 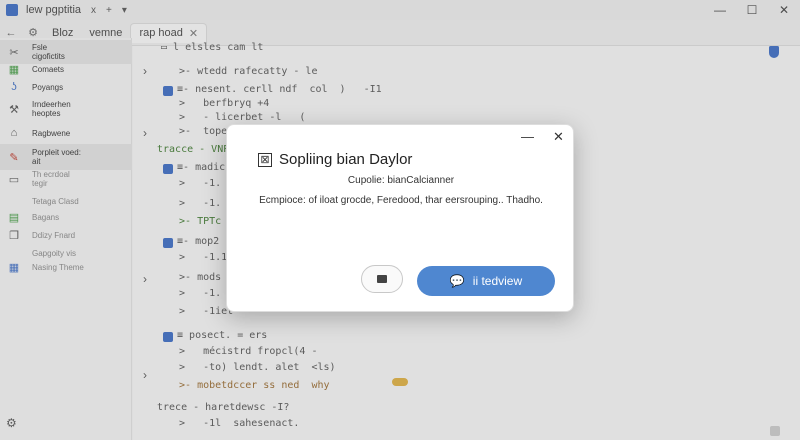 I want to click on dialog-subtitle: Cupolie: bianCalcianner, so click(x=401, y=180).